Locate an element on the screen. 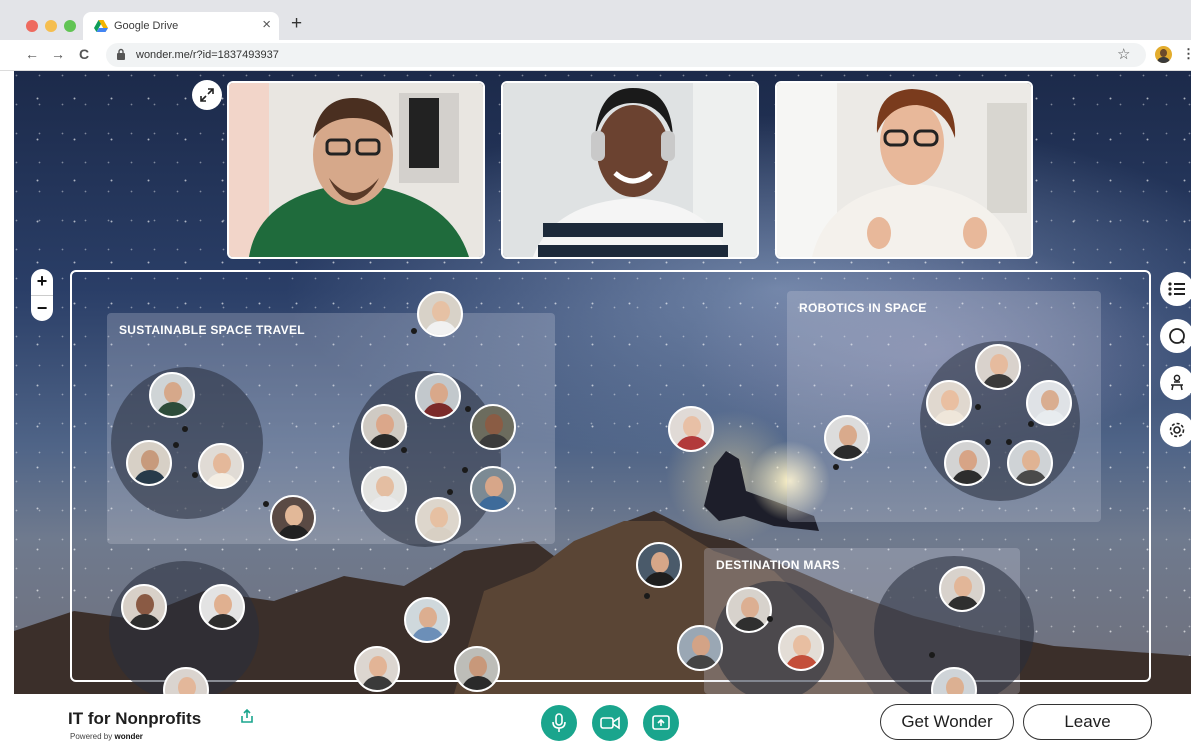 The height and width of the screenshot is (744, 1191). browser-menu-icon: ⋮ is located at coordinates (1186, 54).